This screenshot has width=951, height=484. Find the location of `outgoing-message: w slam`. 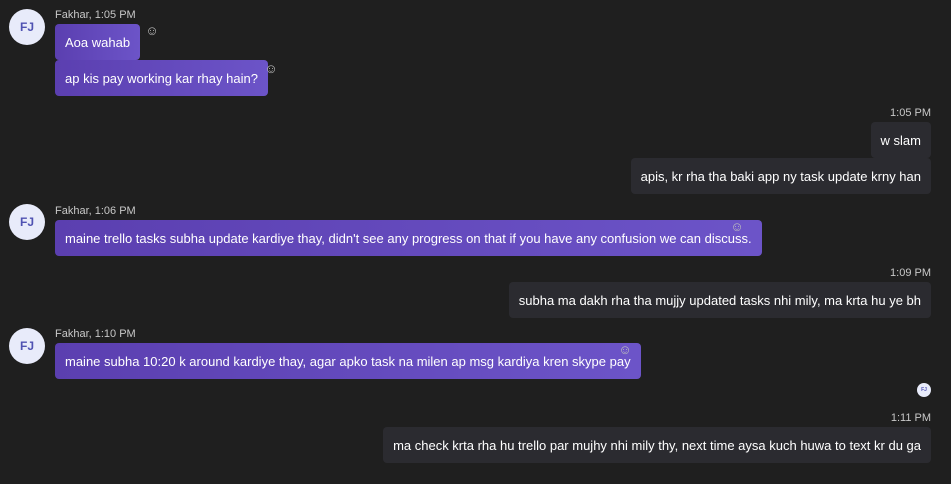

outgoing-message: w slam is located at coordinates (900, 140).